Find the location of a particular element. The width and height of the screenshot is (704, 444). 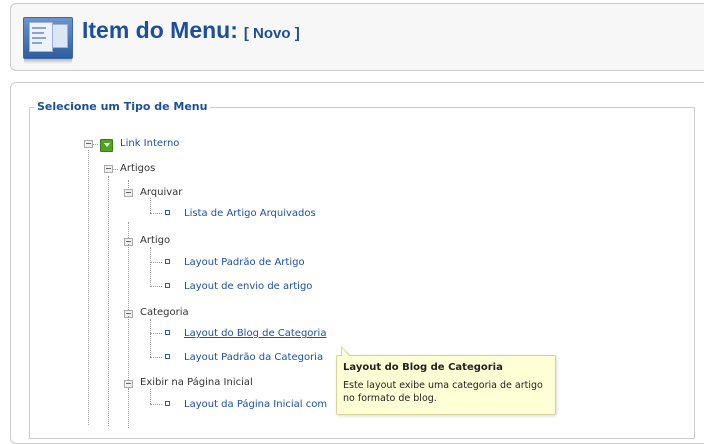

page-title: Item do Menu: [ Novo ] is located at coordinates (191, 30).